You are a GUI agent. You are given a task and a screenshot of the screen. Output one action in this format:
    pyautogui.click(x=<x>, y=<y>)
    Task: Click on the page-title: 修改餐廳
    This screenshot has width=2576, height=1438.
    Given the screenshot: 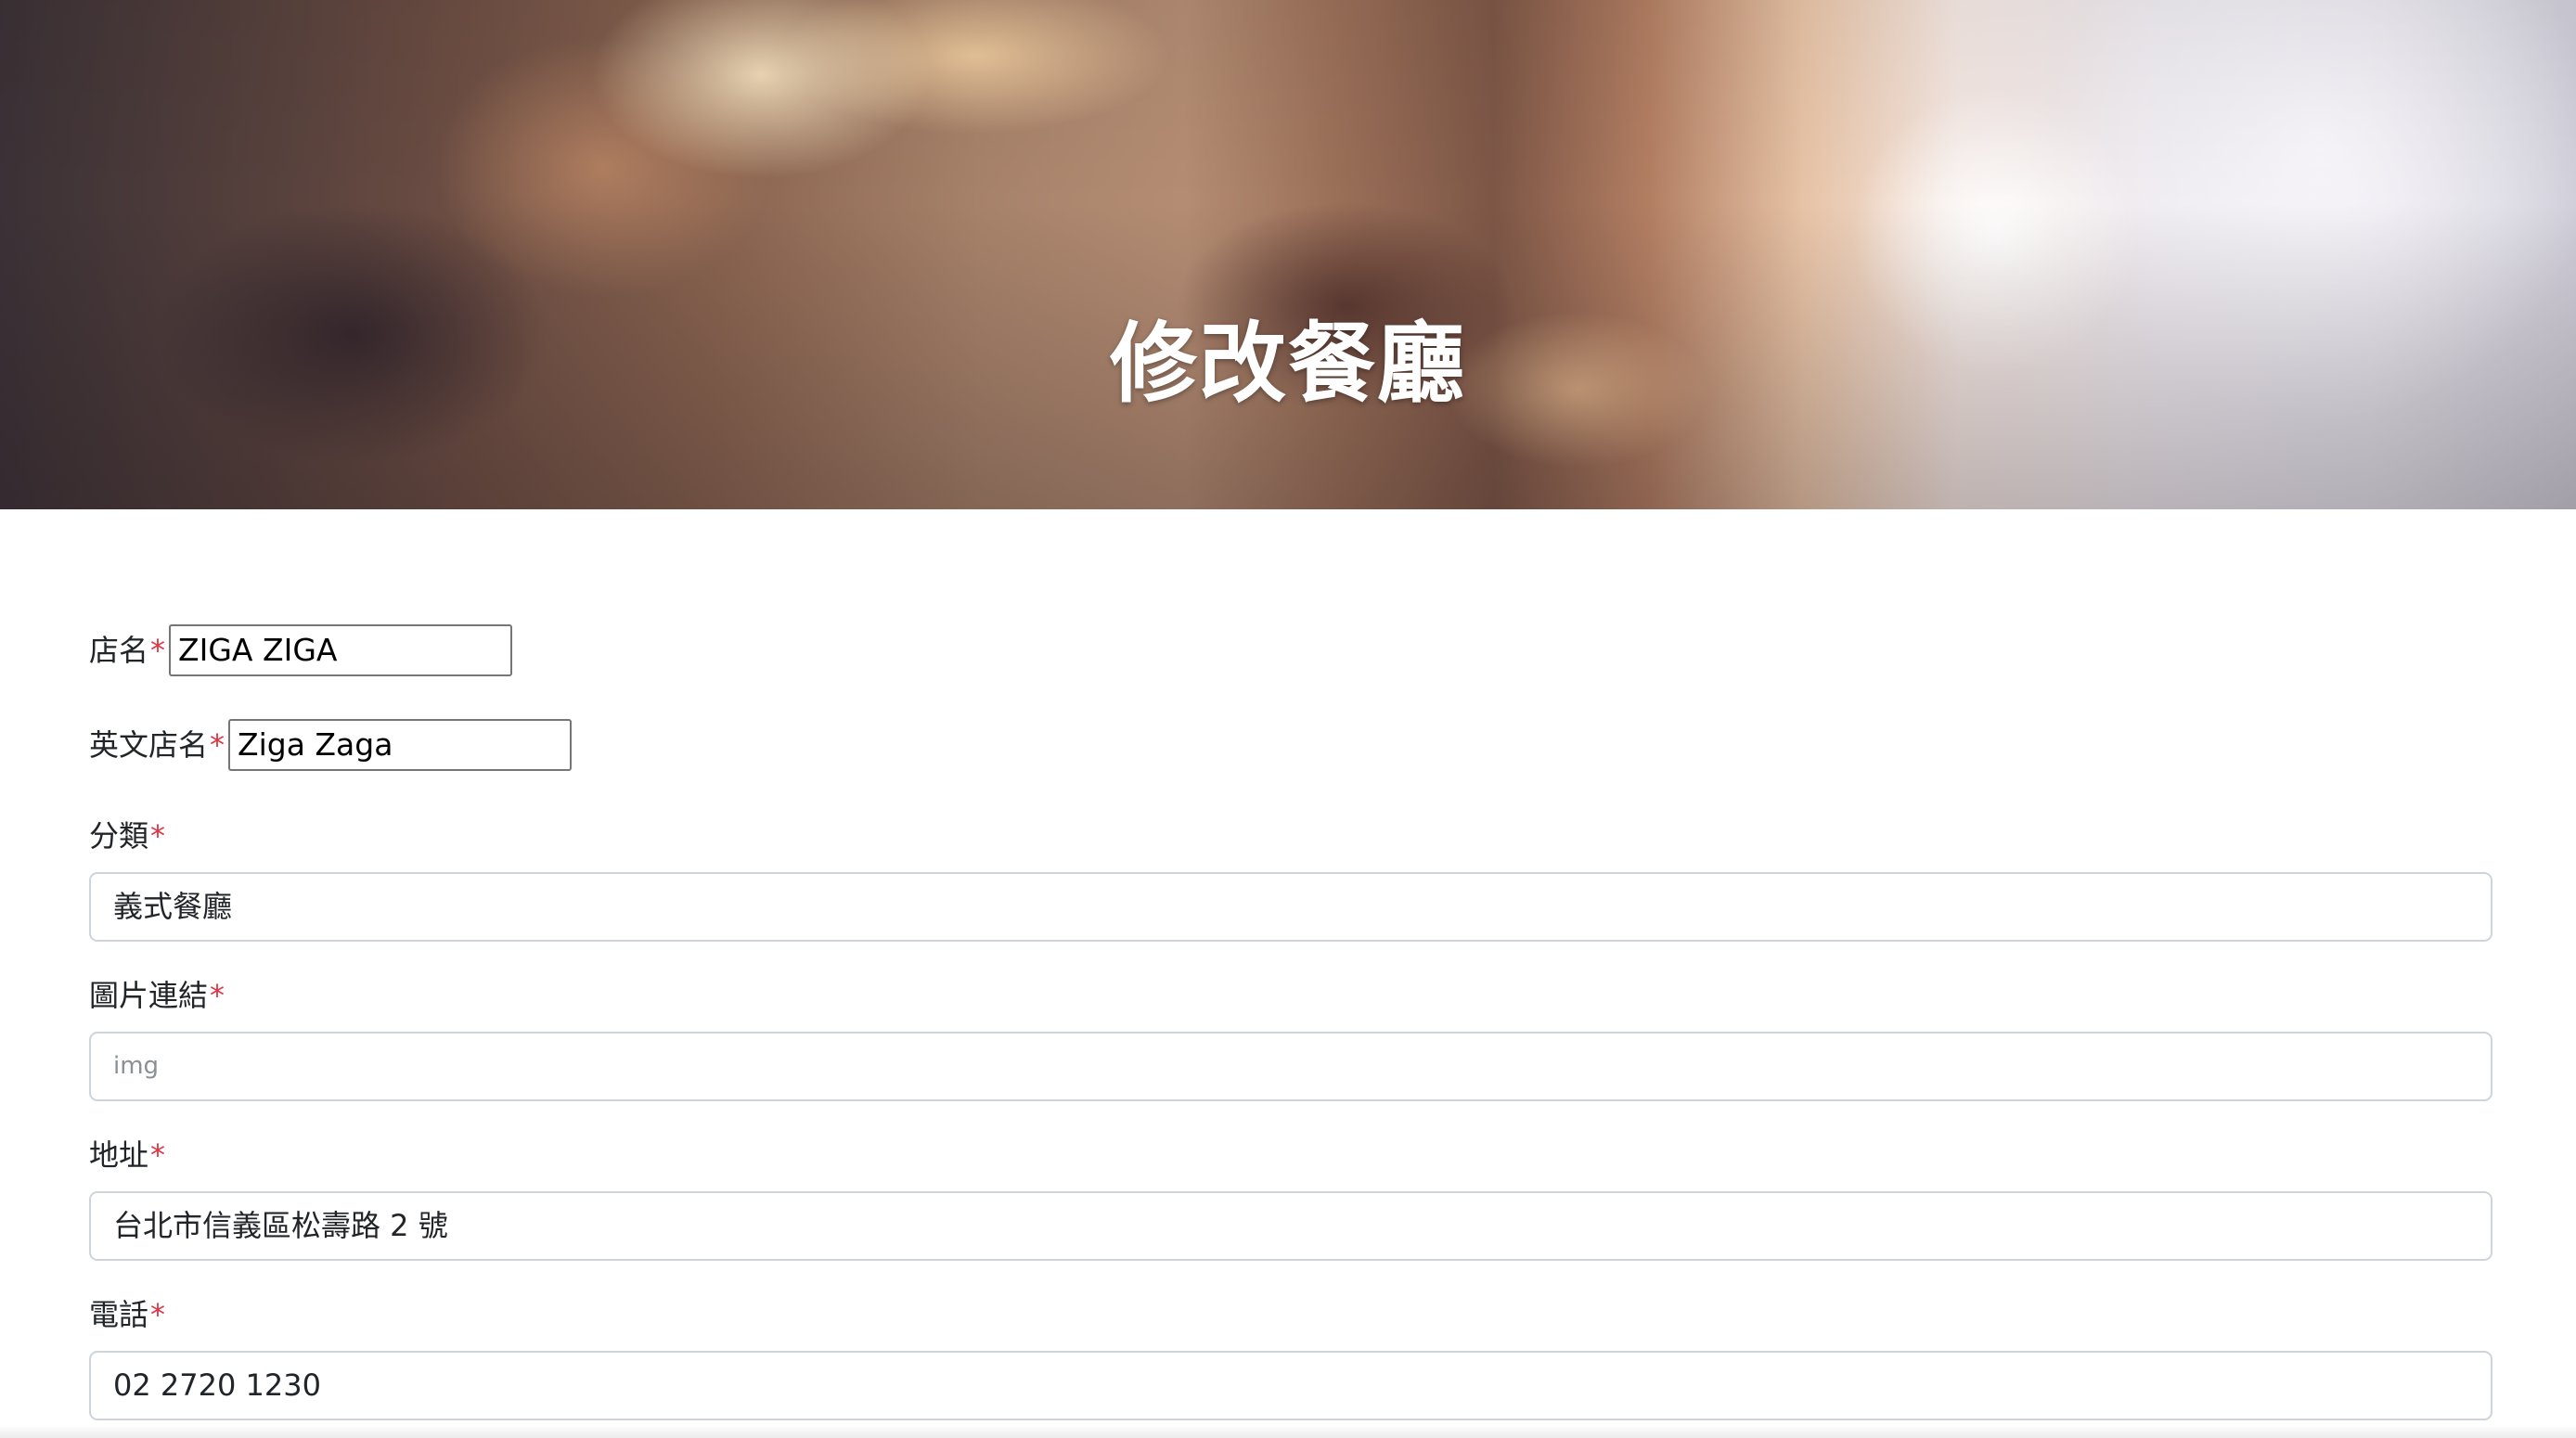 What is the action you would take?
    pyautogui.click(x=1288, y=364)
    